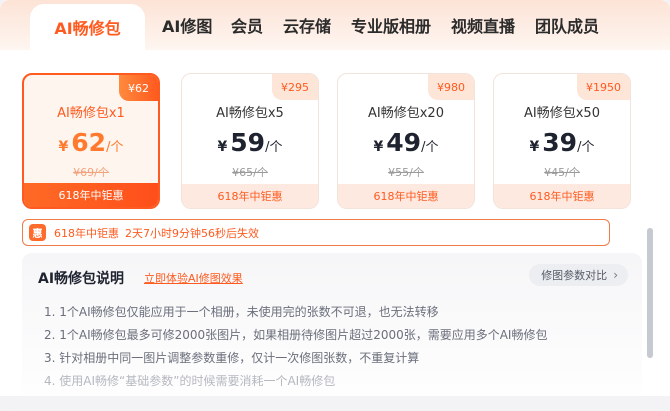 This screenshot has height=411, width=670. Describe the element at coordinates (574, 275) in the screenshot. I see `compare-params-label: 修图参数对比` at that location.